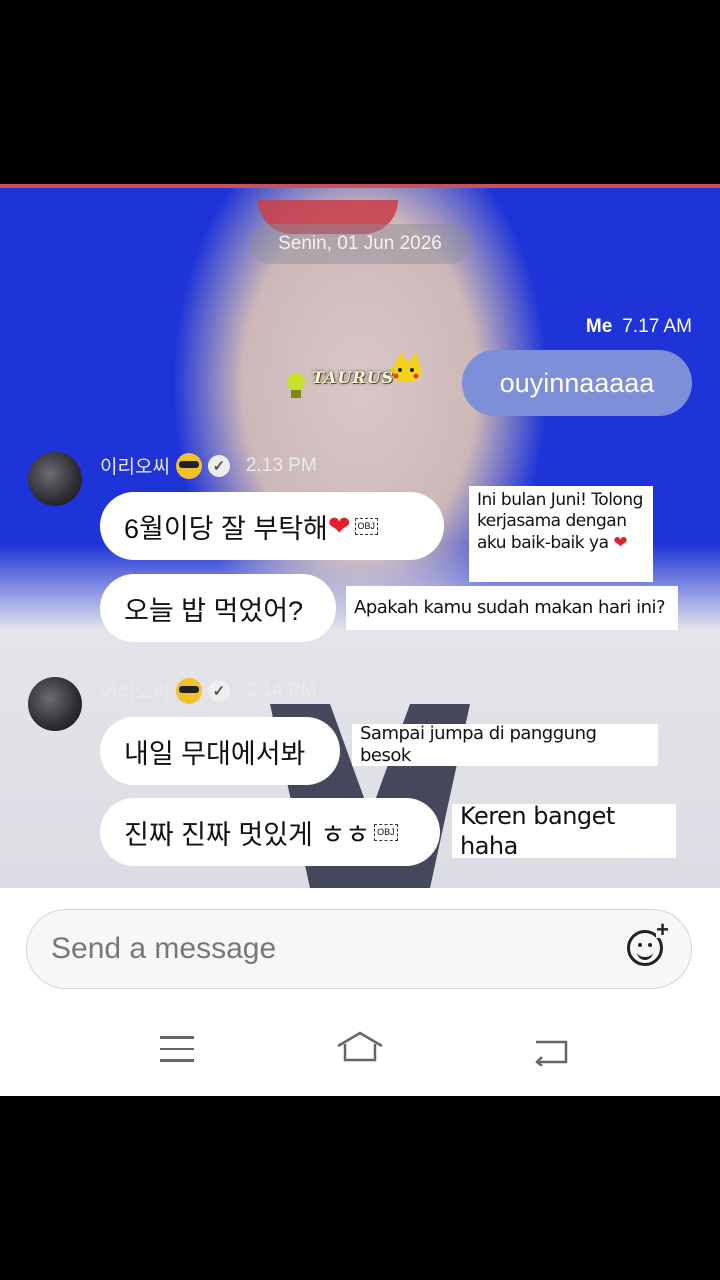 This screenshot has width=720, height=1280. I want to click on message-input: Send a message +, so click(359, 949).